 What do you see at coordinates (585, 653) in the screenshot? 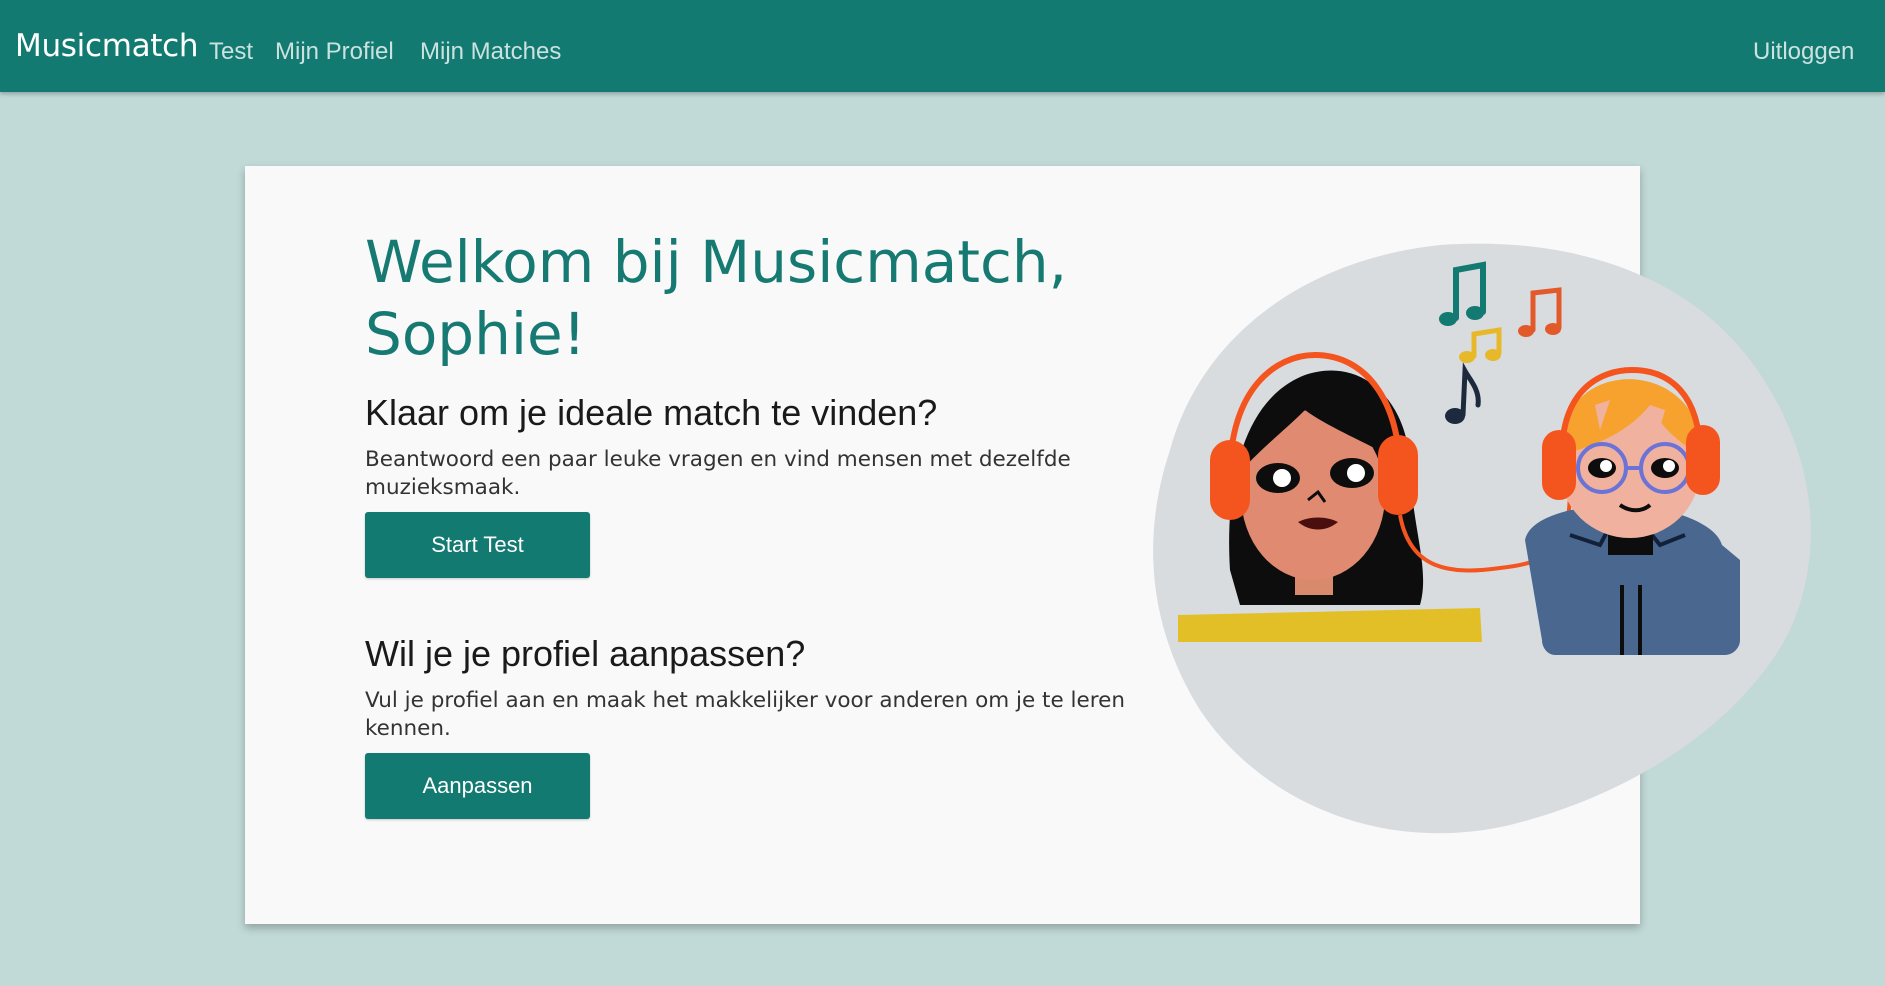
I see `profile-section-title: Wil je je profiel aanpassen?` at bounding box center [585, 653].